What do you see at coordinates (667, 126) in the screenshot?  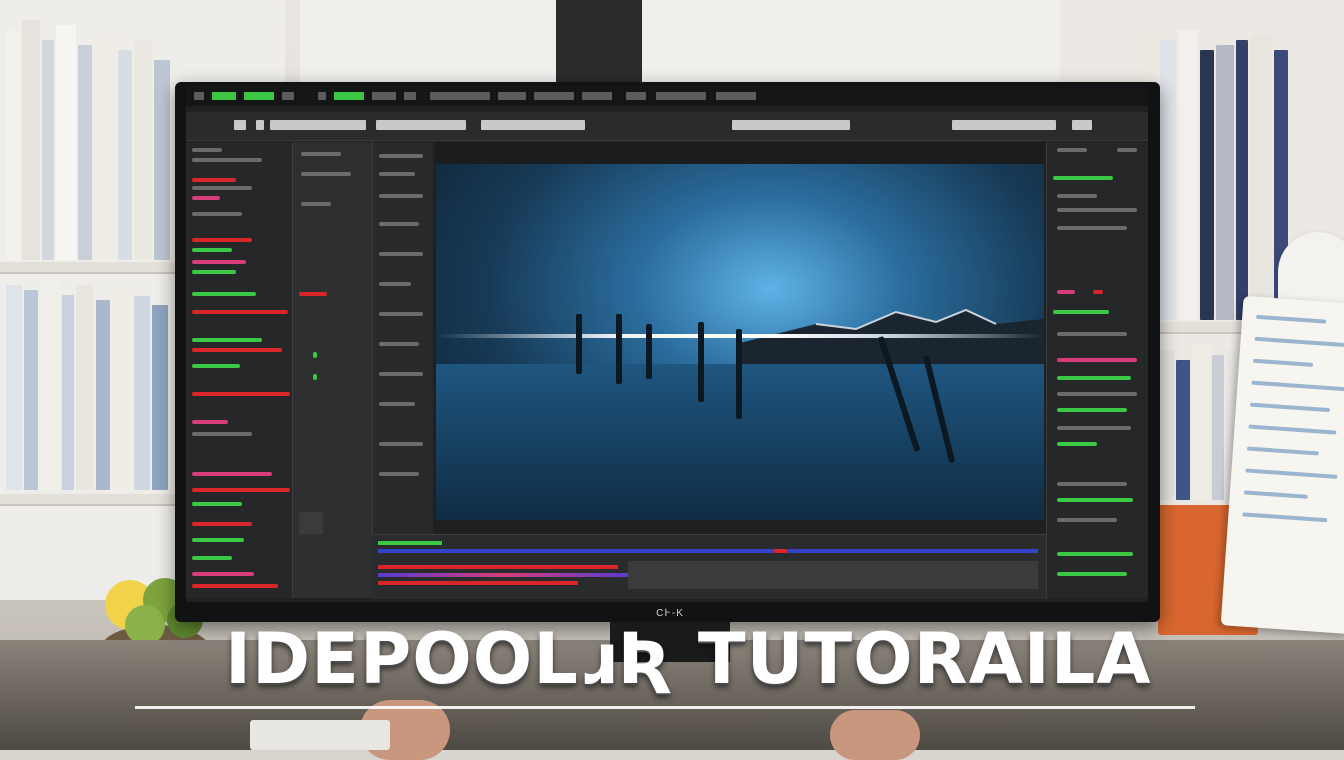 I see `toolbar` at bounding box center [667, 126].